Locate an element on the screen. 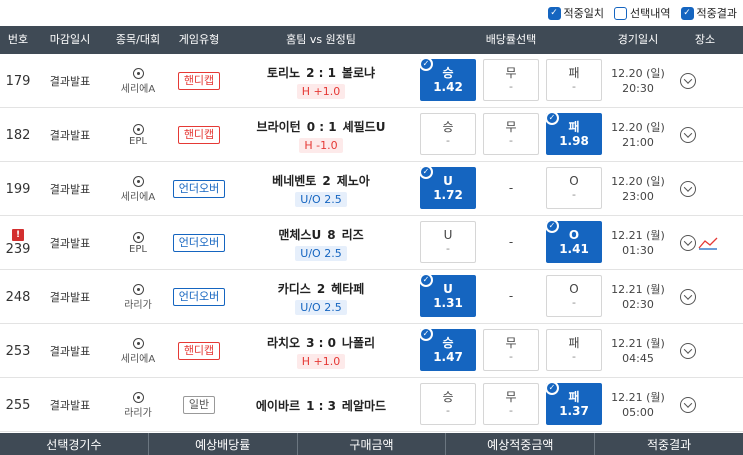 This screenshot has height=455, width=743. game-number: 248 is located at coordinates (18, 297).